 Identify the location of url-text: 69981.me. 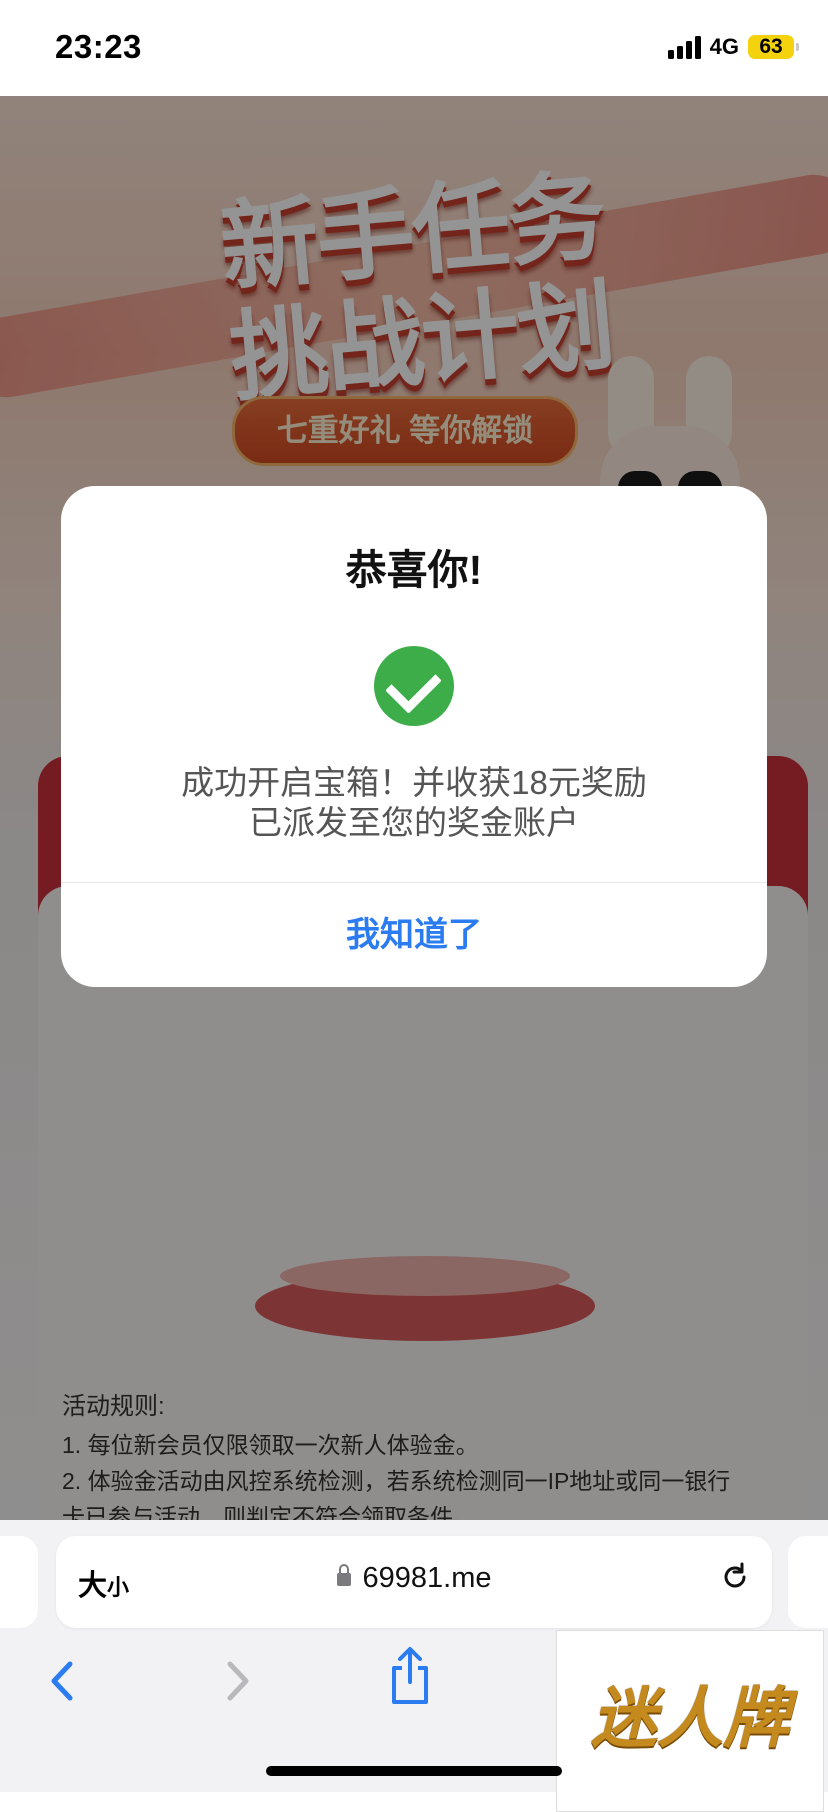
(427, 1578).